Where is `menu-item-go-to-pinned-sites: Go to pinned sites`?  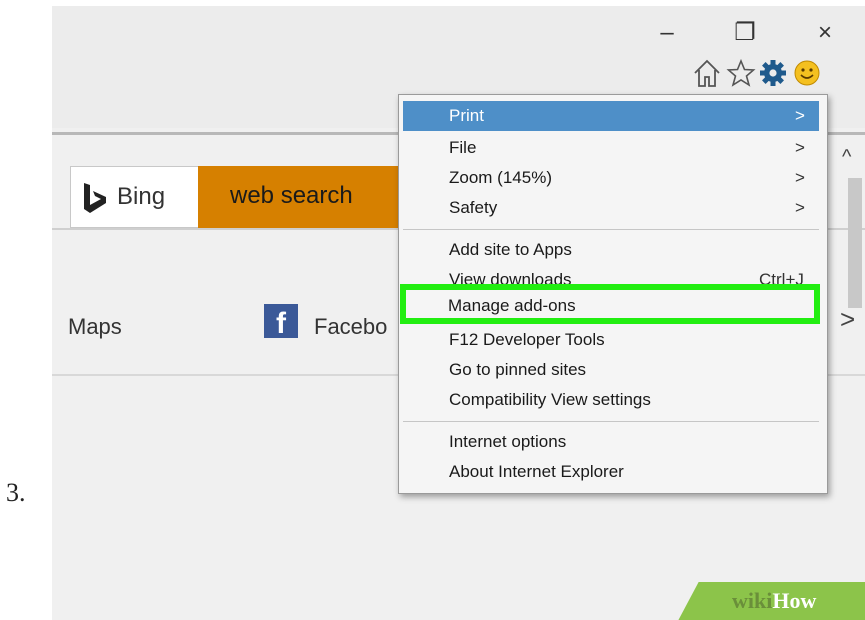 menu-item-go-to-pinned-sites: Go to pinned sites is located at coordinates (611, 370).